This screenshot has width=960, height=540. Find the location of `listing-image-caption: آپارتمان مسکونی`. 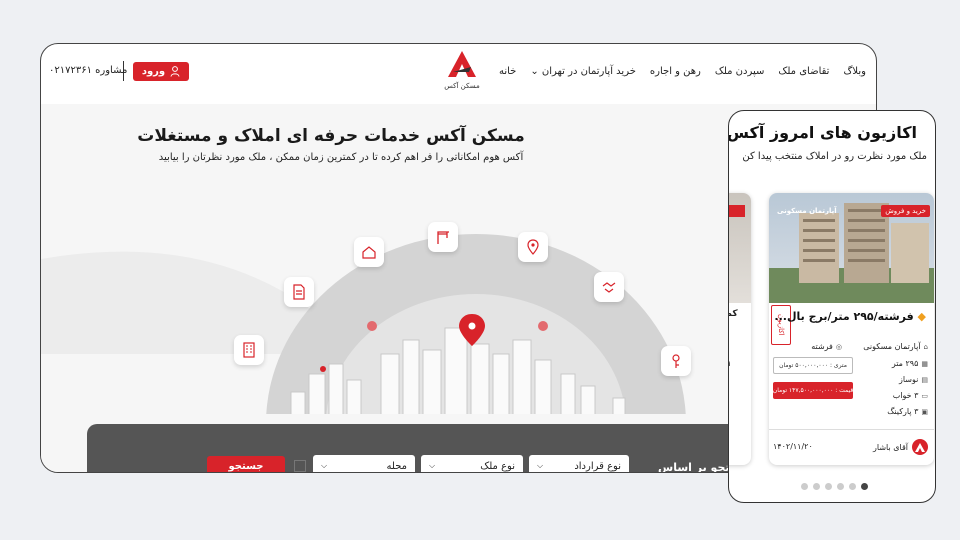

listing-image-caption: آپارتمان مسکونی is located at coordinates (807, 211).